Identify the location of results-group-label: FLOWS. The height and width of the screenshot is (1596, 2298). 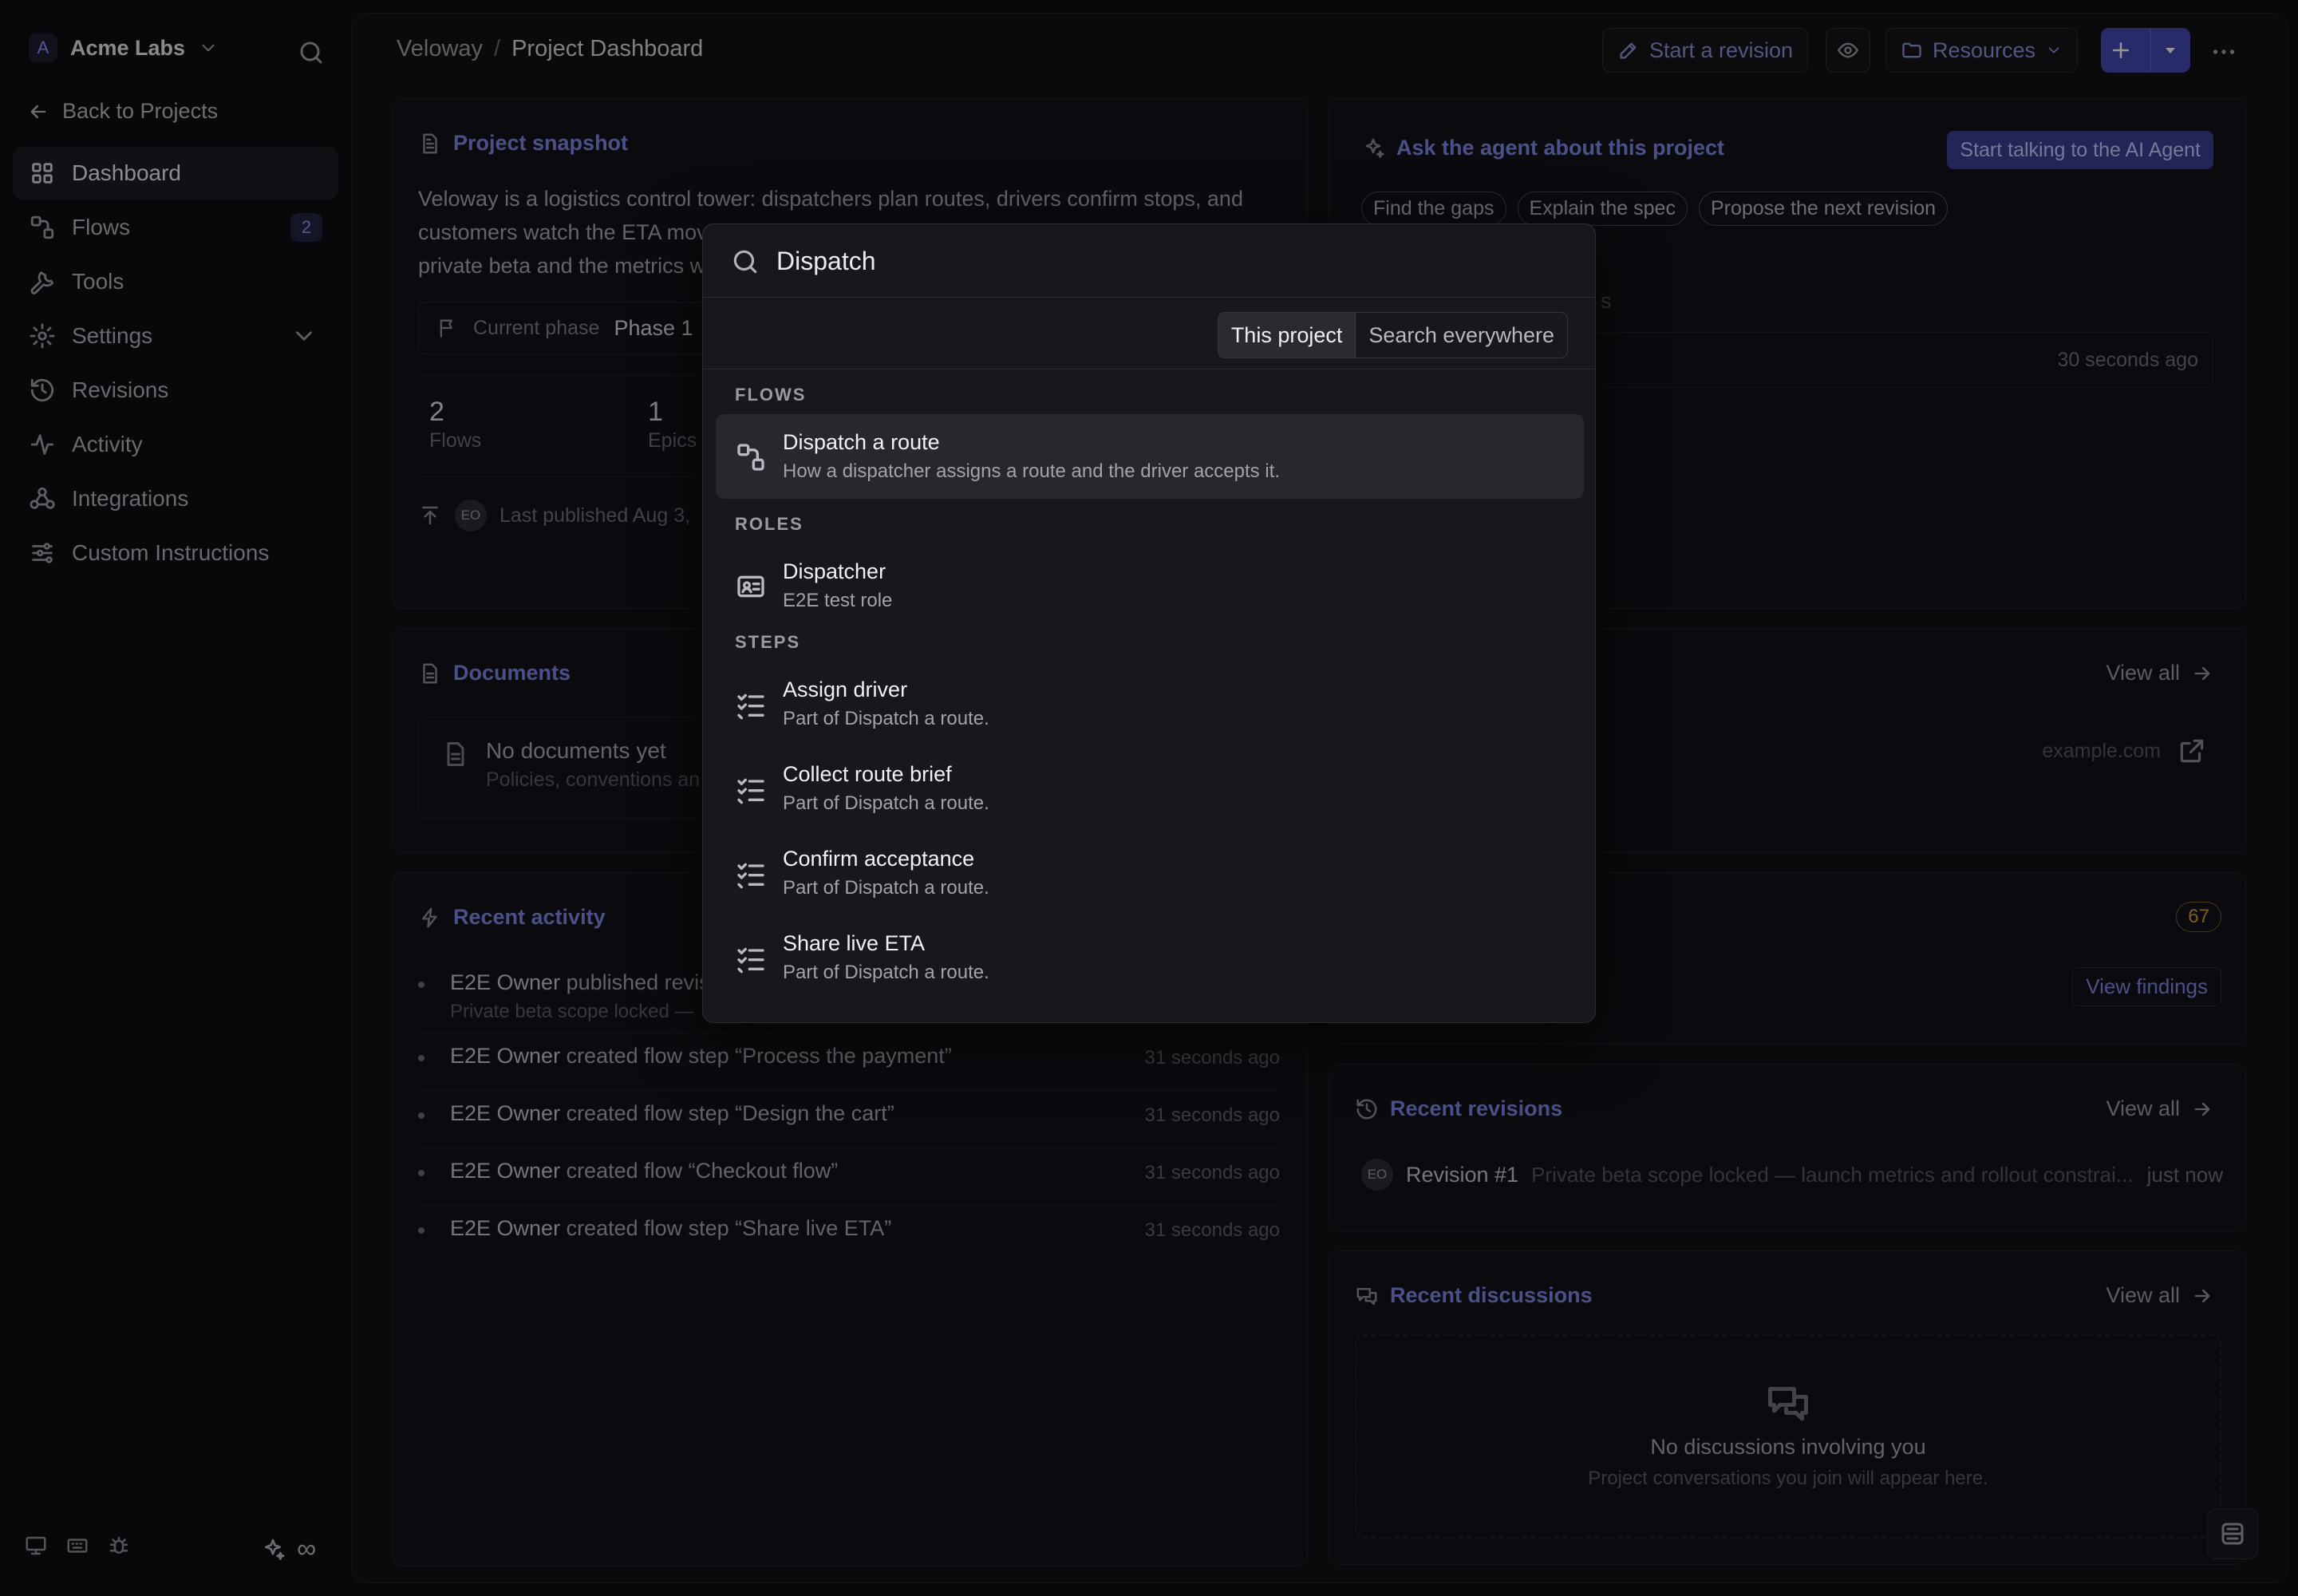
(771, 395).